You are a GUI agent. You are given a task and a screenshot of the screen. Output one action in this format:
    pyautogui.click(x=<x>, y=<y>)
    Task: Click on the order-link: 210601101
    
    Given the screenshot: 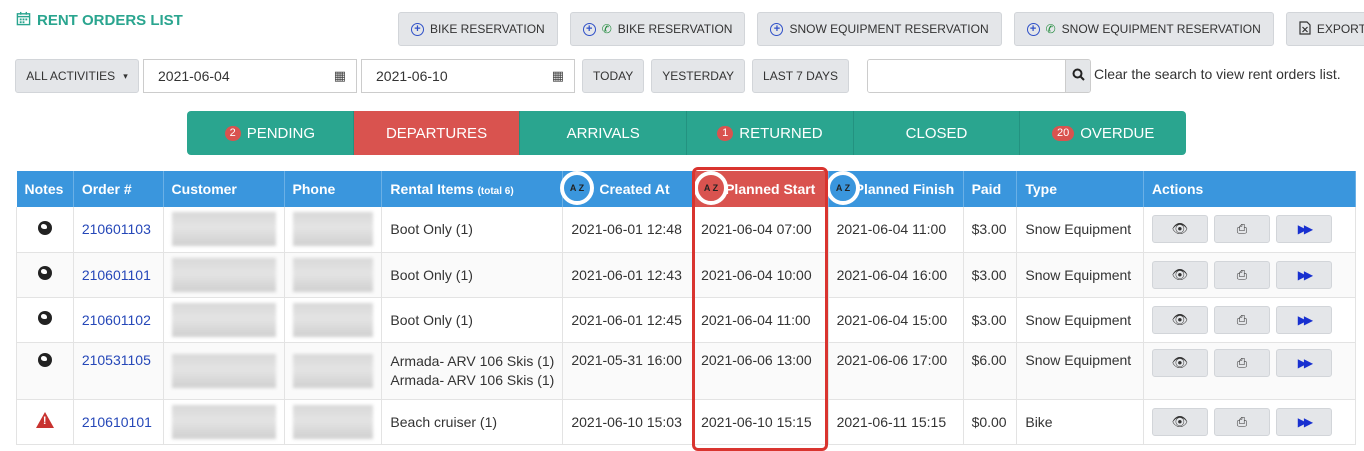 What is the action you would take?
    pyautogui.click(x=116, y=275)
    